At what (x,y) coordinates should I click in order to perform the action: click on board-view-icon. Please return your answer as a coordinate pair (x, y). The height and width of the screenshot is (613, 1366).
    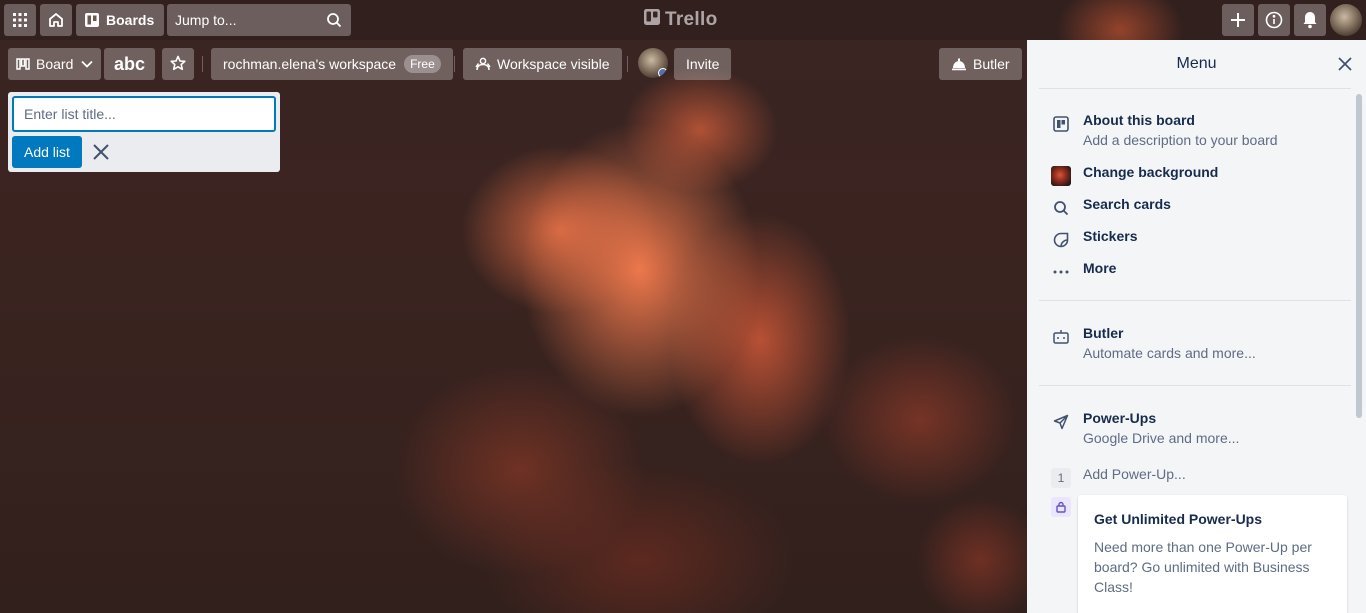
    Looking at the image, I should click on (23, 64).